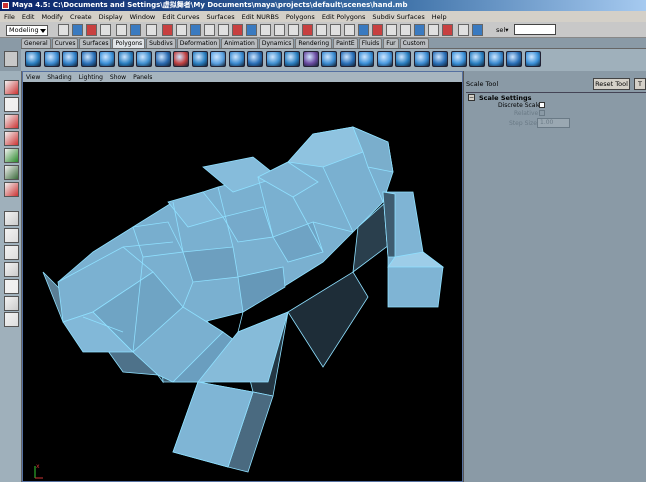 The height and width of the screenshot is (482, 646). I want to click on shelf-menu-button, so click(11, 59).